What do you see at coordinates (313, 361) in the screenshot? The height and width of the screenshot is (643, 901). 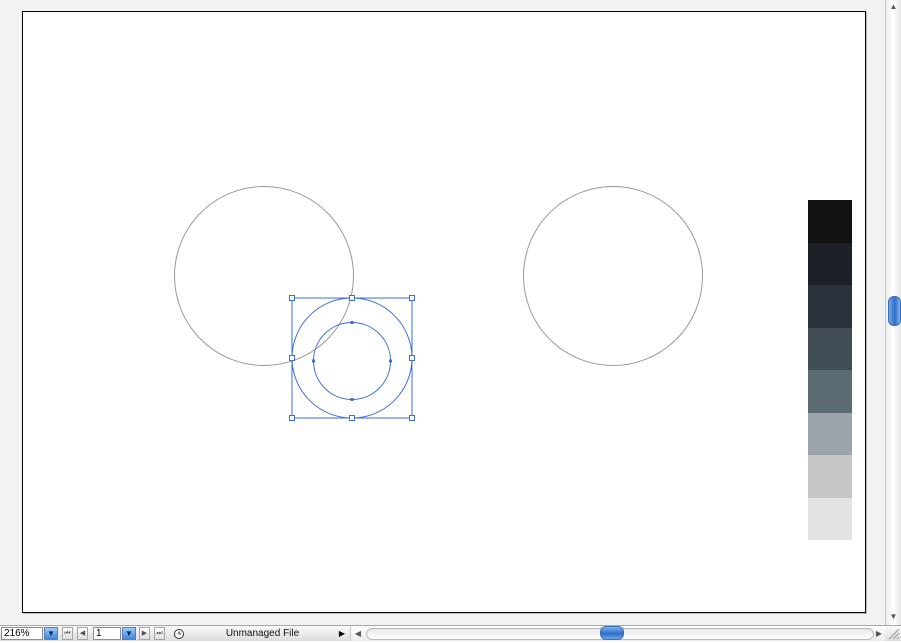 I see `anchor-point-left` at bounding box center [313, 361].